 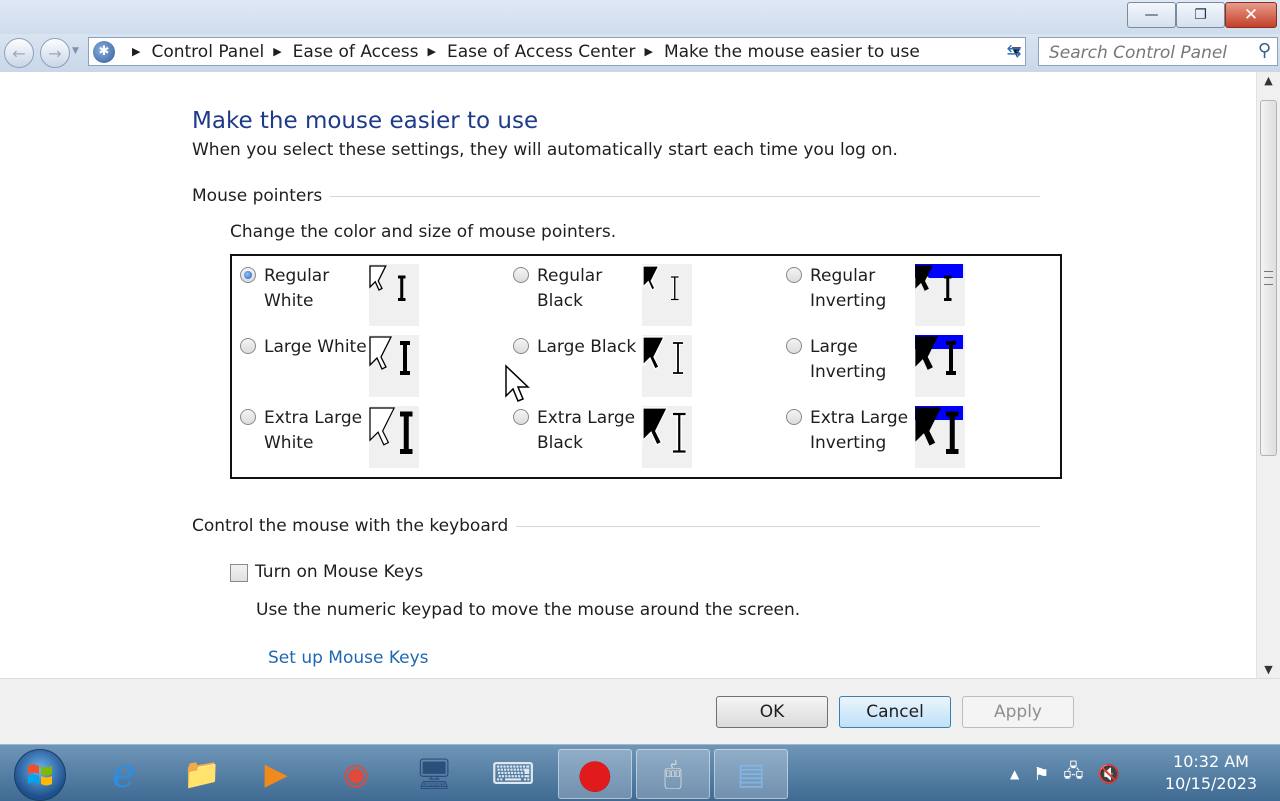 I want to click on close-button: ✕, so click(x=1251, y=15).